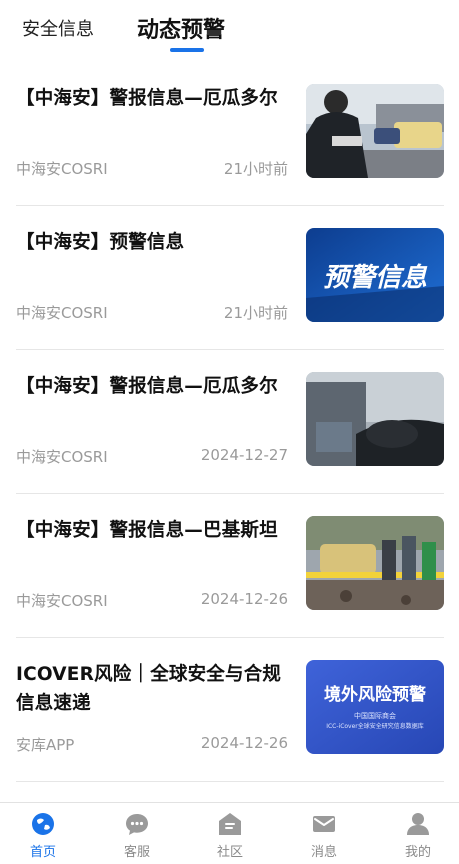  Describe the element at coordinates (417, 852) in the screenshot. I see `nav-label: 我的` at that location.